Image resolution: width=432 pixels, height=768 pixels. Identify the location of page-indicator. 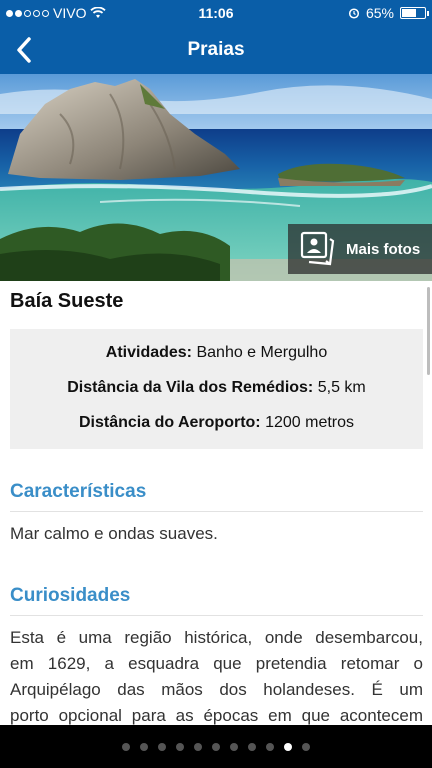
(216, 746).